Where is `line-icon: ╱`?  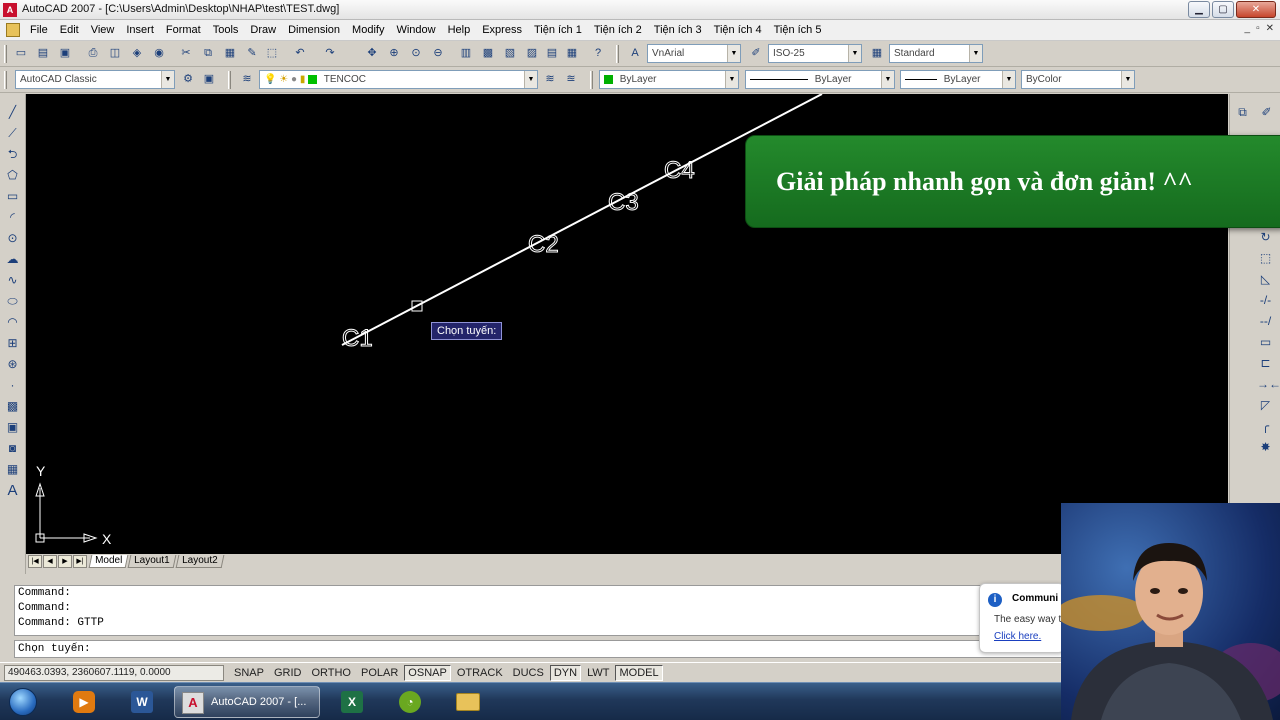 line-icon: ╱ is located at coordinates (12, 112).